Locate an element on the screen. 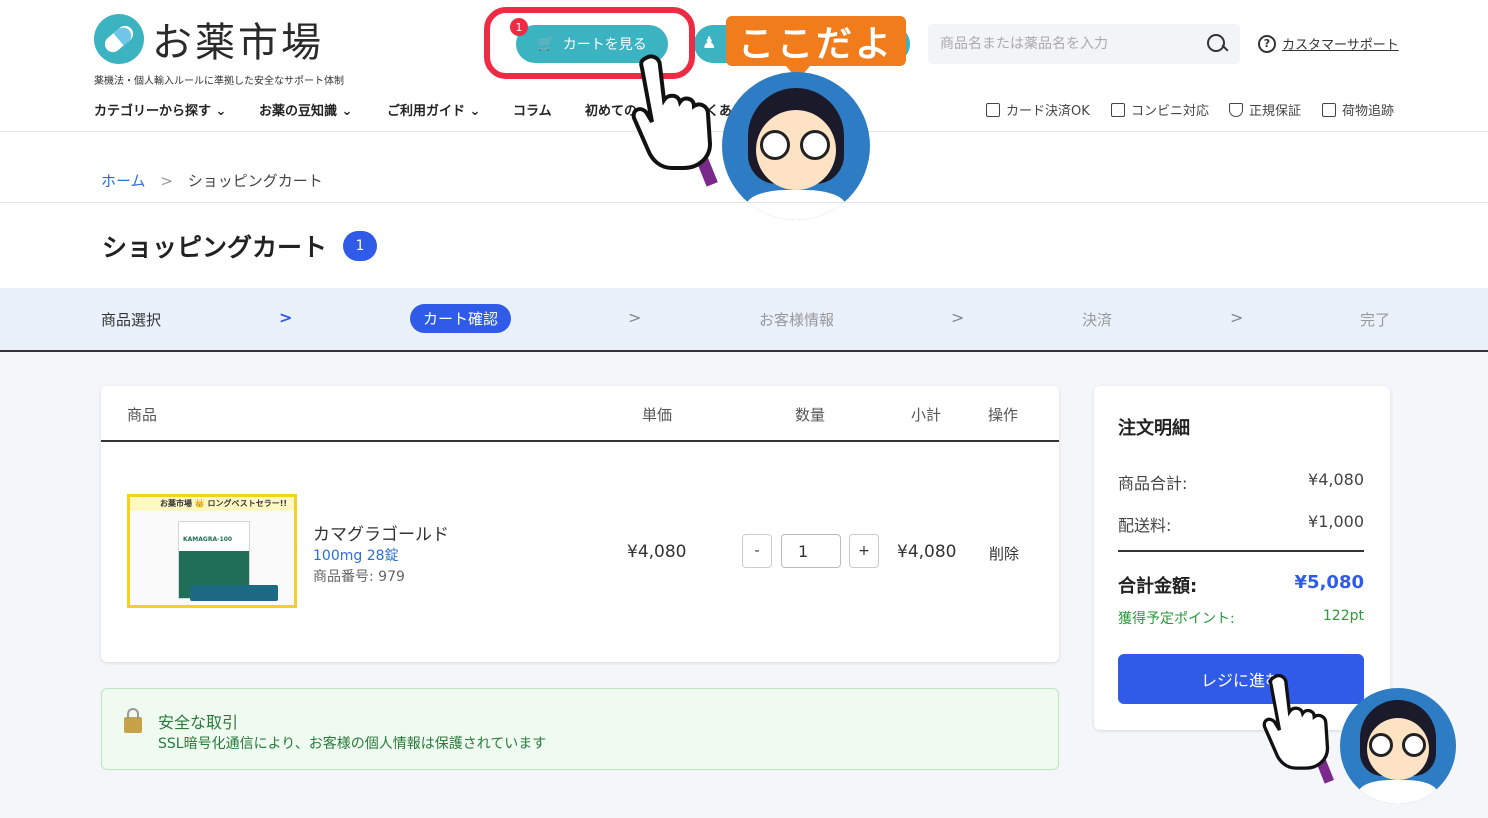  tagline: 薬機法・個人輸入ルールに準拠した安全なサポート体制 is located at coordinates (219, 81).